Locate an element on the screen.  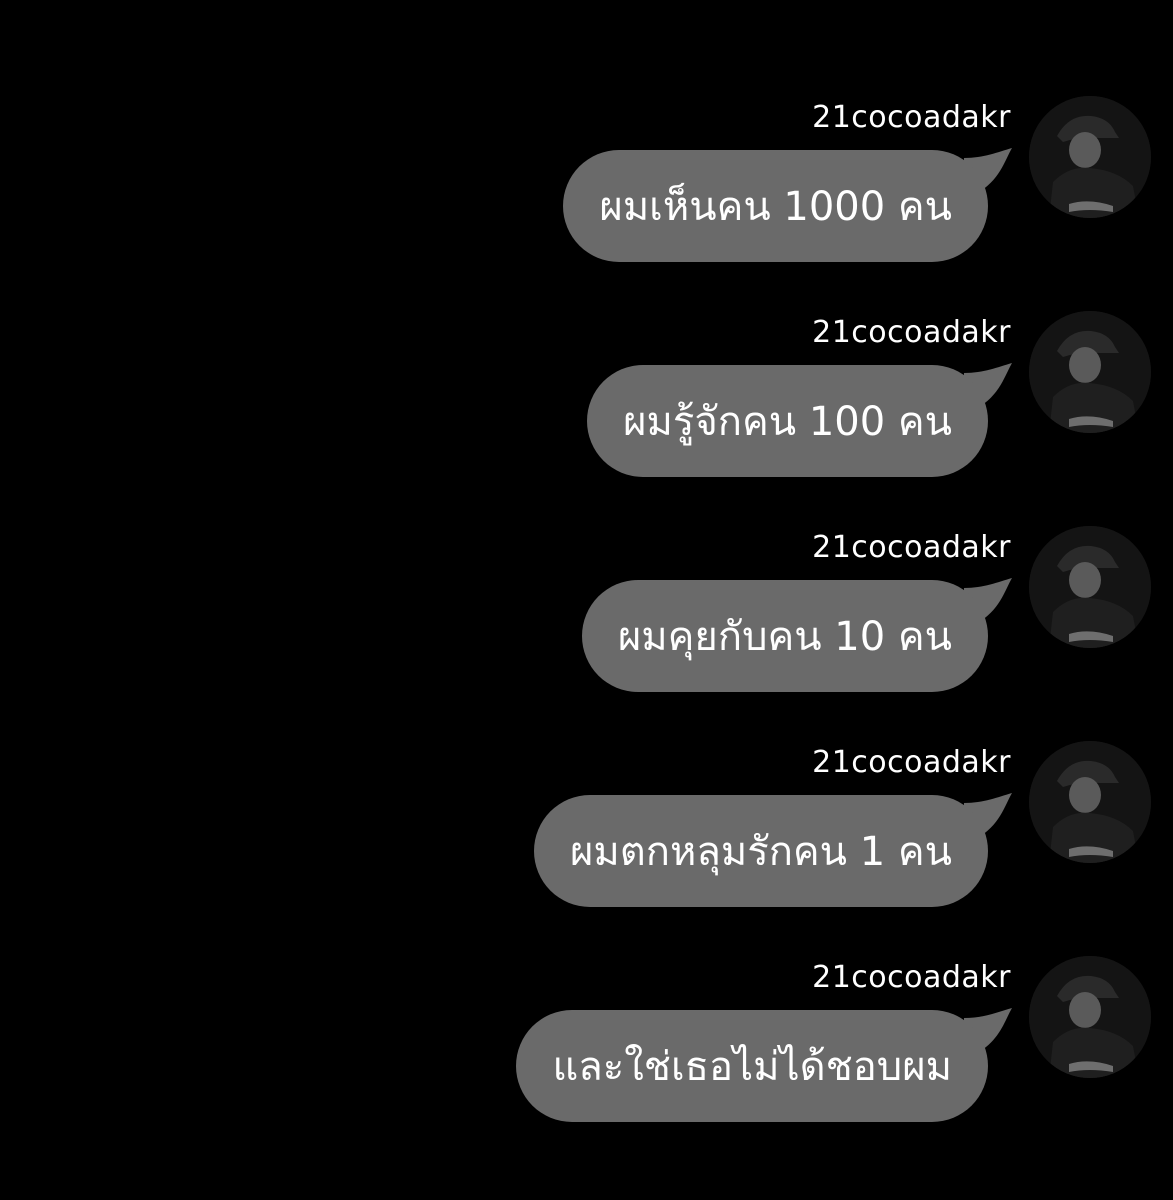
message-bubble: ผมคุยกับคน 10 คน is located at coordinates (784, 636).